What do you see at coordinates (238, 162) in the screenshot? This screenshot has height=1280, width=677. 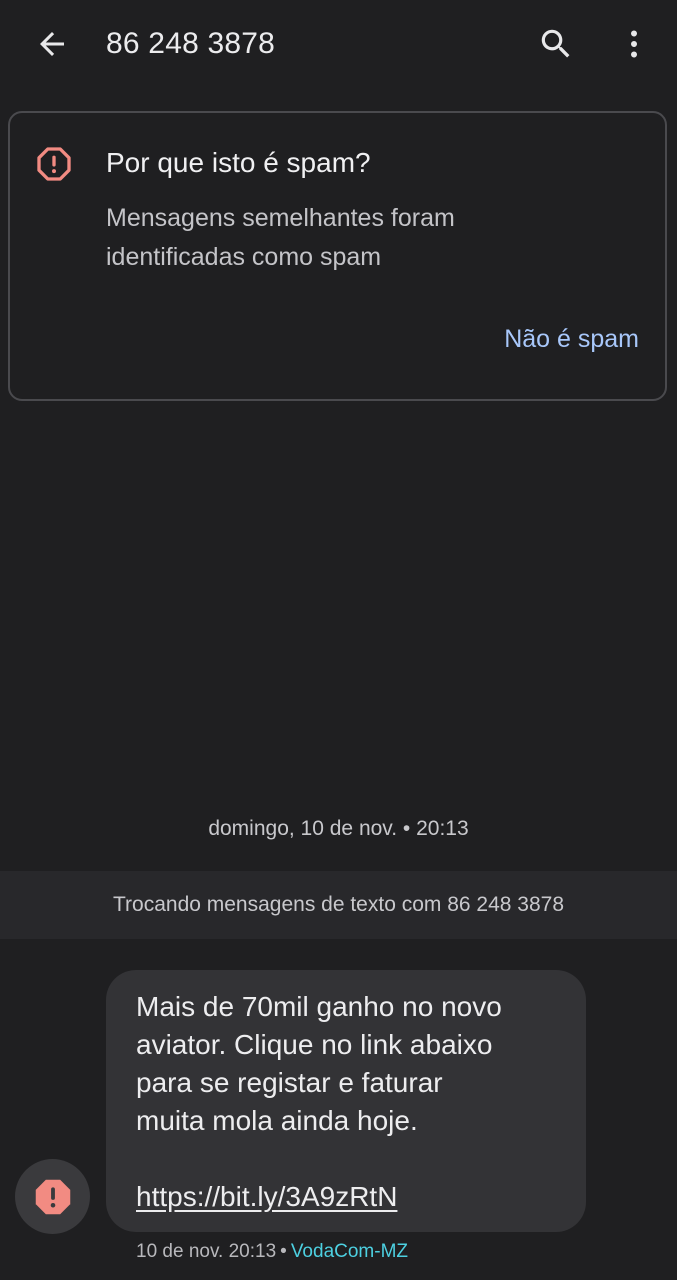 I see `spam-card-title: Por que isto é spam?` at bounding box center [238, 162].